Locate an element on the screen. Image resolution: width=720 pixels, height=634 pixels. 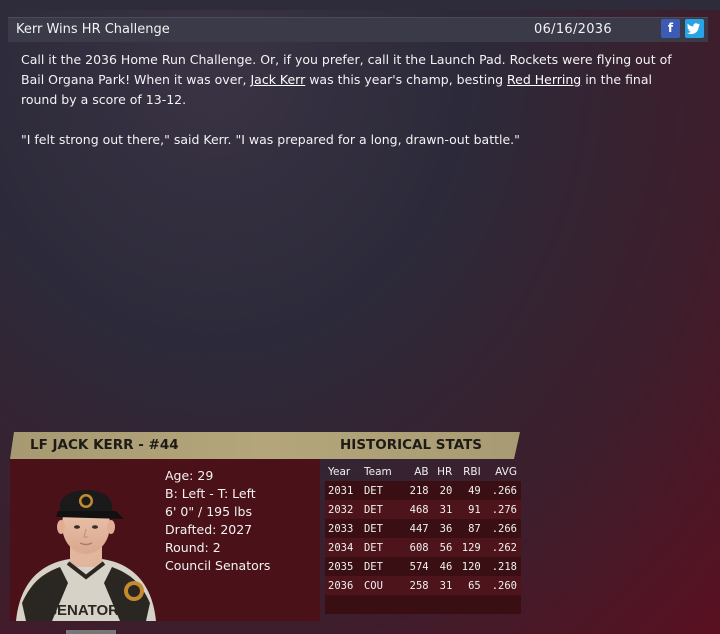
stat-ab: 447 is located at coordinates (419, 528).